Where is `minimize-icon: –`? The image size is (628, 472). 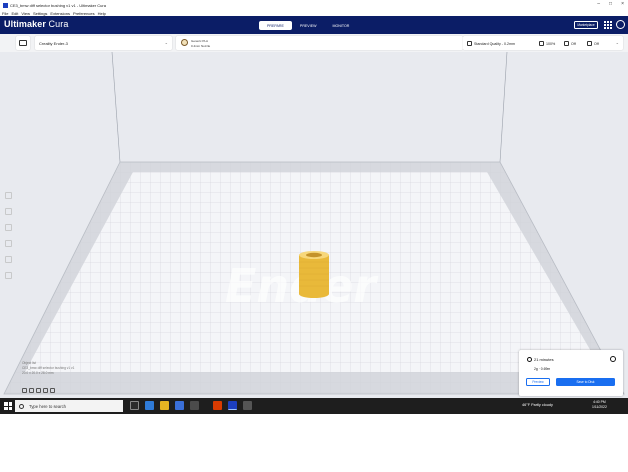 minimize-icon: – is located at coordinates (598, 4).